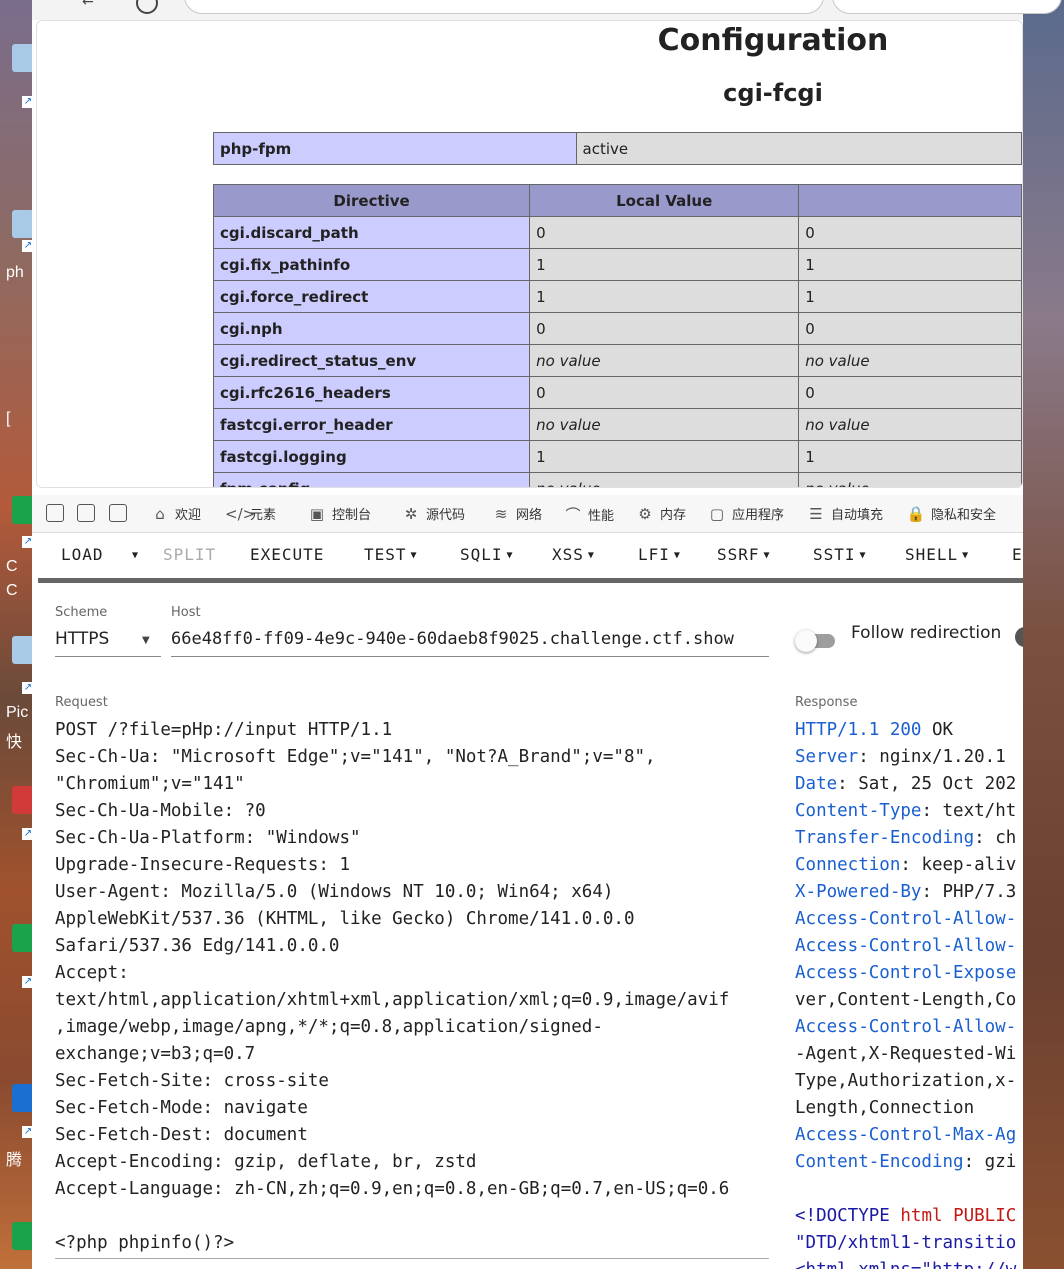  I want to click on table-row: cgi.force_redirect 1 1, so click(617, 296).